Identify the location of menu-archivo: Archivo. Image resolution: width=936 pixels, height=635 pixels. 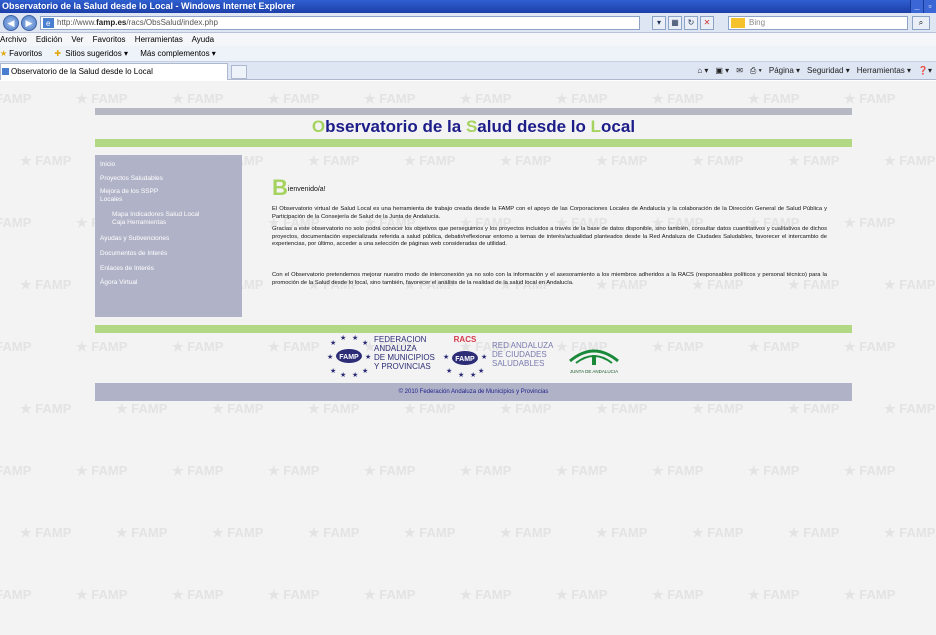
(13, 39).